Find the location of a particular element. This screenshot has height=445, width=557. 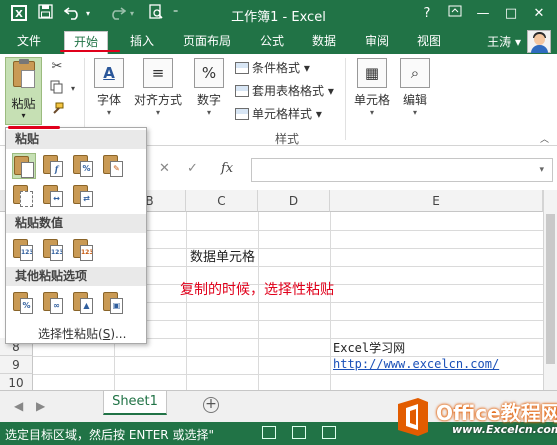

font-button: A 字体 ▾ is located at coordinates (109, 87).